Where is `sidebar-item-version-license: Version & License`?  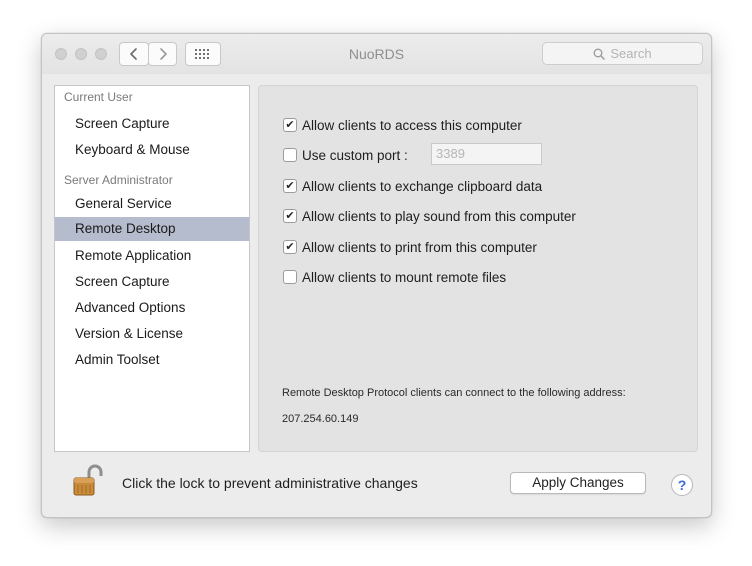 sidebar-item-version-license: Version & License is located at coordinates (152, 334).